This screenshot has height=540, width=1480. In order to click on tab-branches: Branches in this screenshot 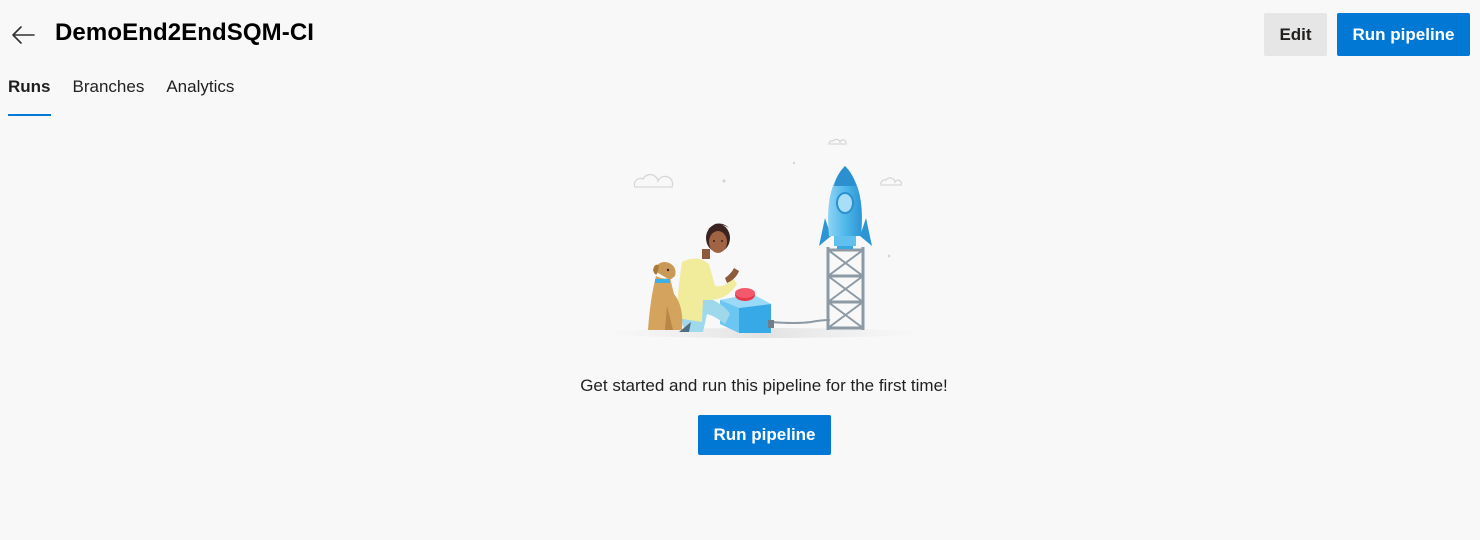, I will do `click(109, 96)`.